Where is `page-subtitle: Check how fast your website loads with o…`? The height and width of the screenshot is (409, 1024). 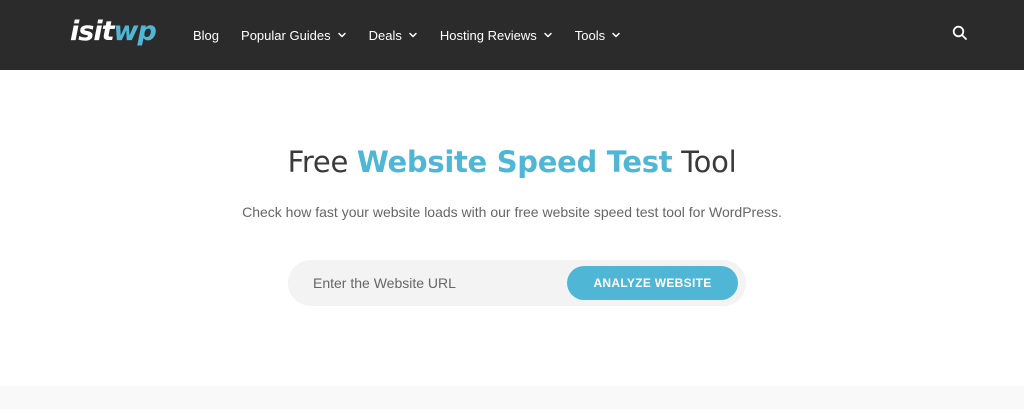 page-subtitle: Check how fast your website loads with o… is located at coordinates (512, 212).